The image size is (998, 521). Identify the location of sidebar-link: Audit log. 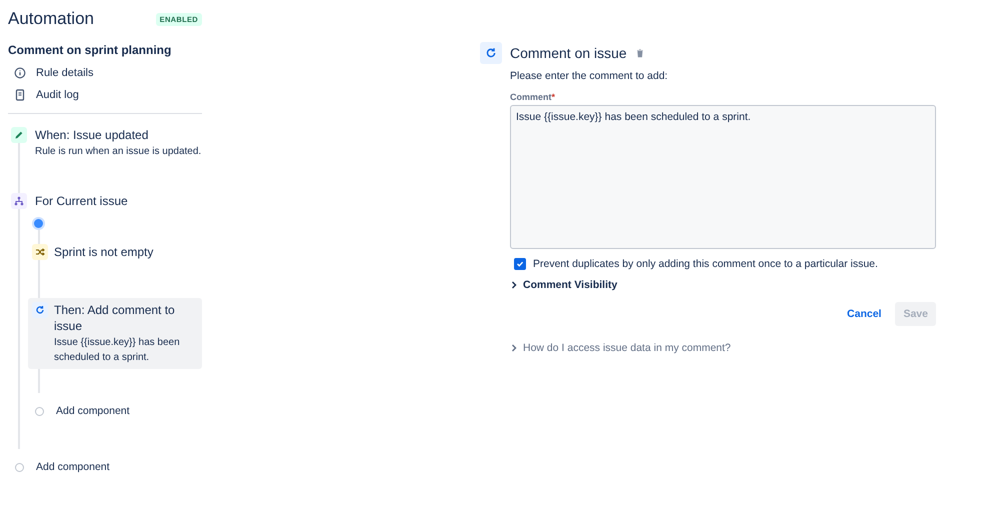
(105, 95).